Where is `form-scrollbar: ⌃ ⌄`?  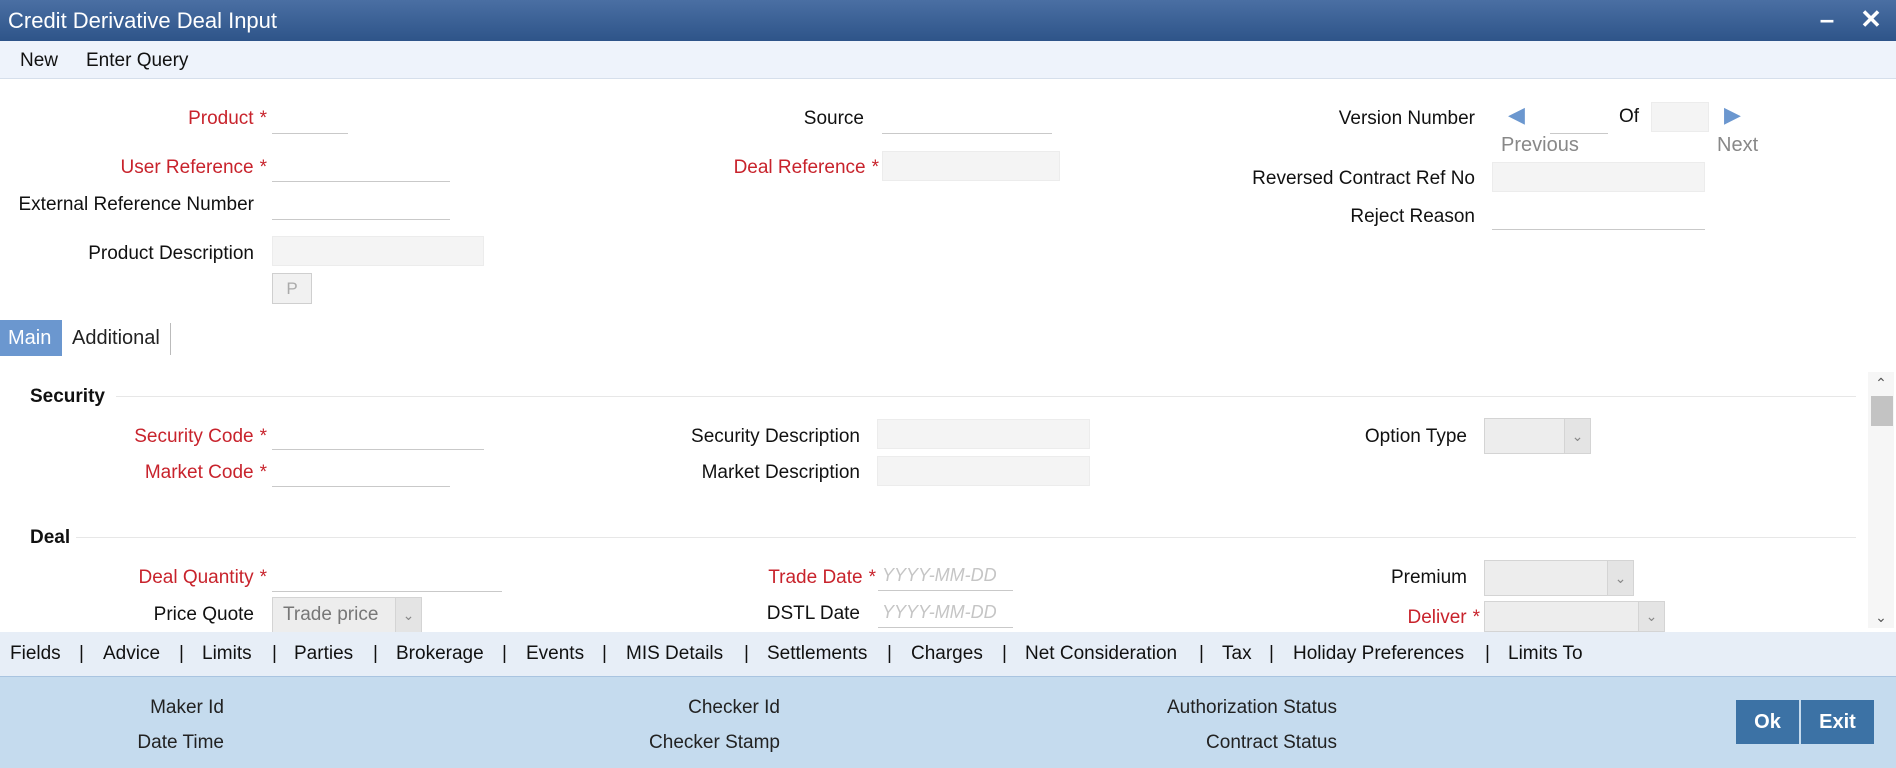
form-scrollbar: ⌃ ⌄ is located at coordinates (1881, 500).